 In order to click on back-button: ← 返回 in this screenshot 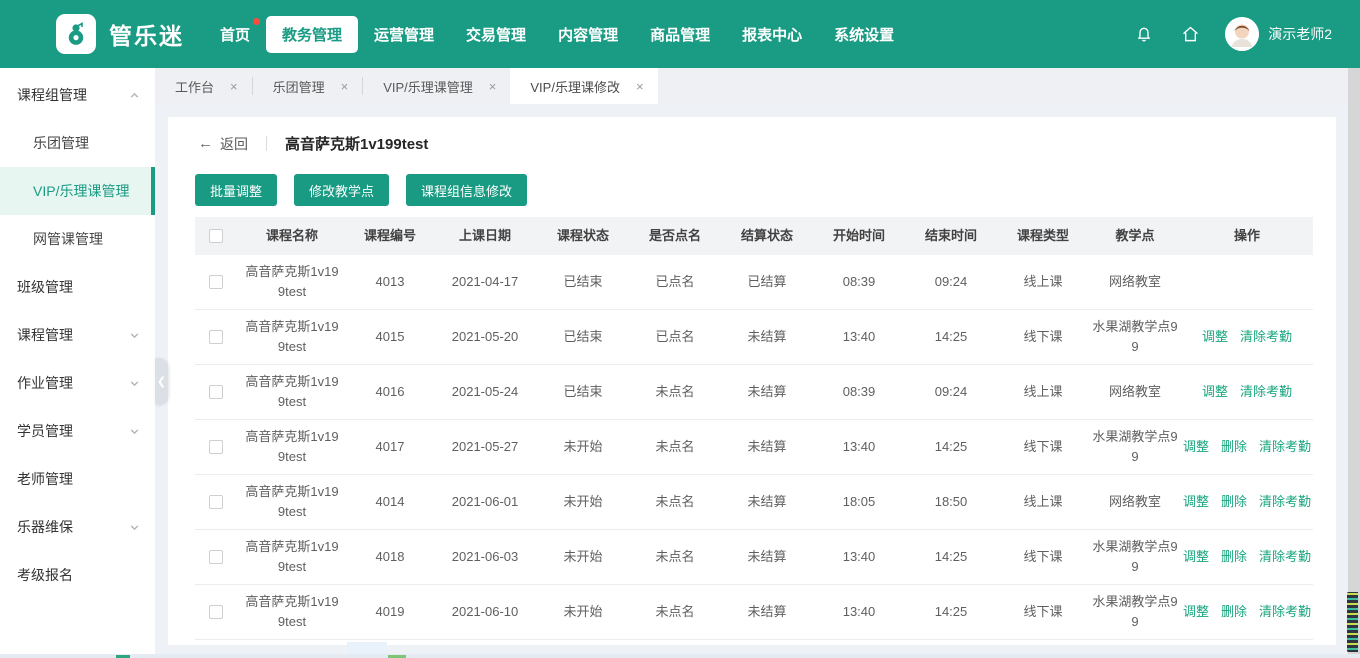, I will do `click(223, 144)`.